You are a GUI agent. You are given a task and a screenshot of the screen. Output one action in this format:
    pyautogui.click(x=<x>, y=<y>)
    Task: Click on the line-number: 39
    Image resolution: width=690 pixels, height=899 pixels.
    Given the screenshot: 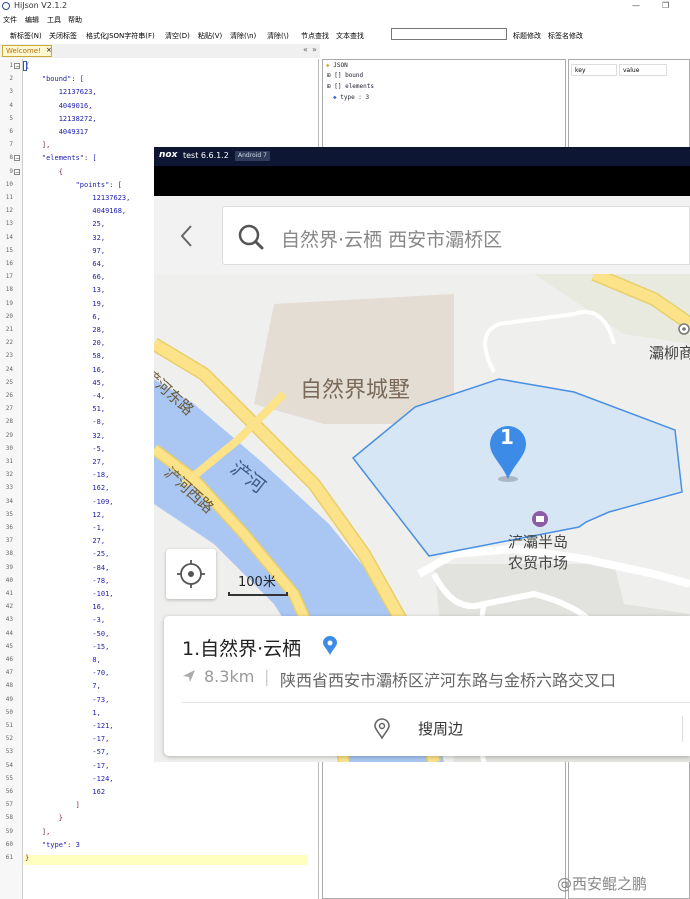 What is the action you would take?
    pyautogui.click(x=9, y=567)
    